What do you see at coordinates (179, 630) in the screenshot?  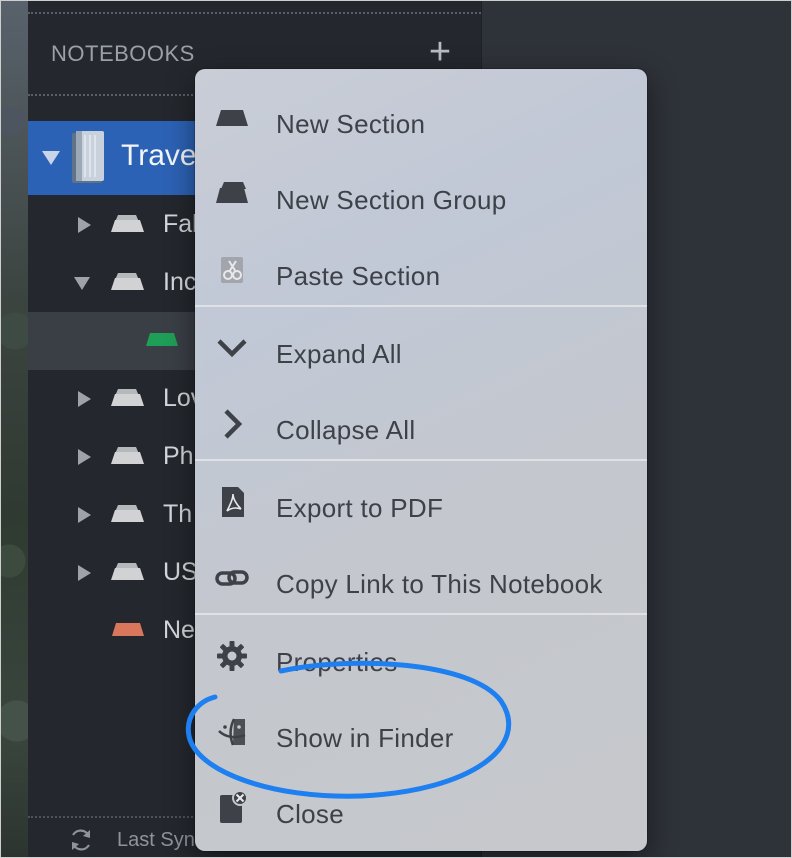 I see `section-label: Ne` at bounding box center [179, 630].